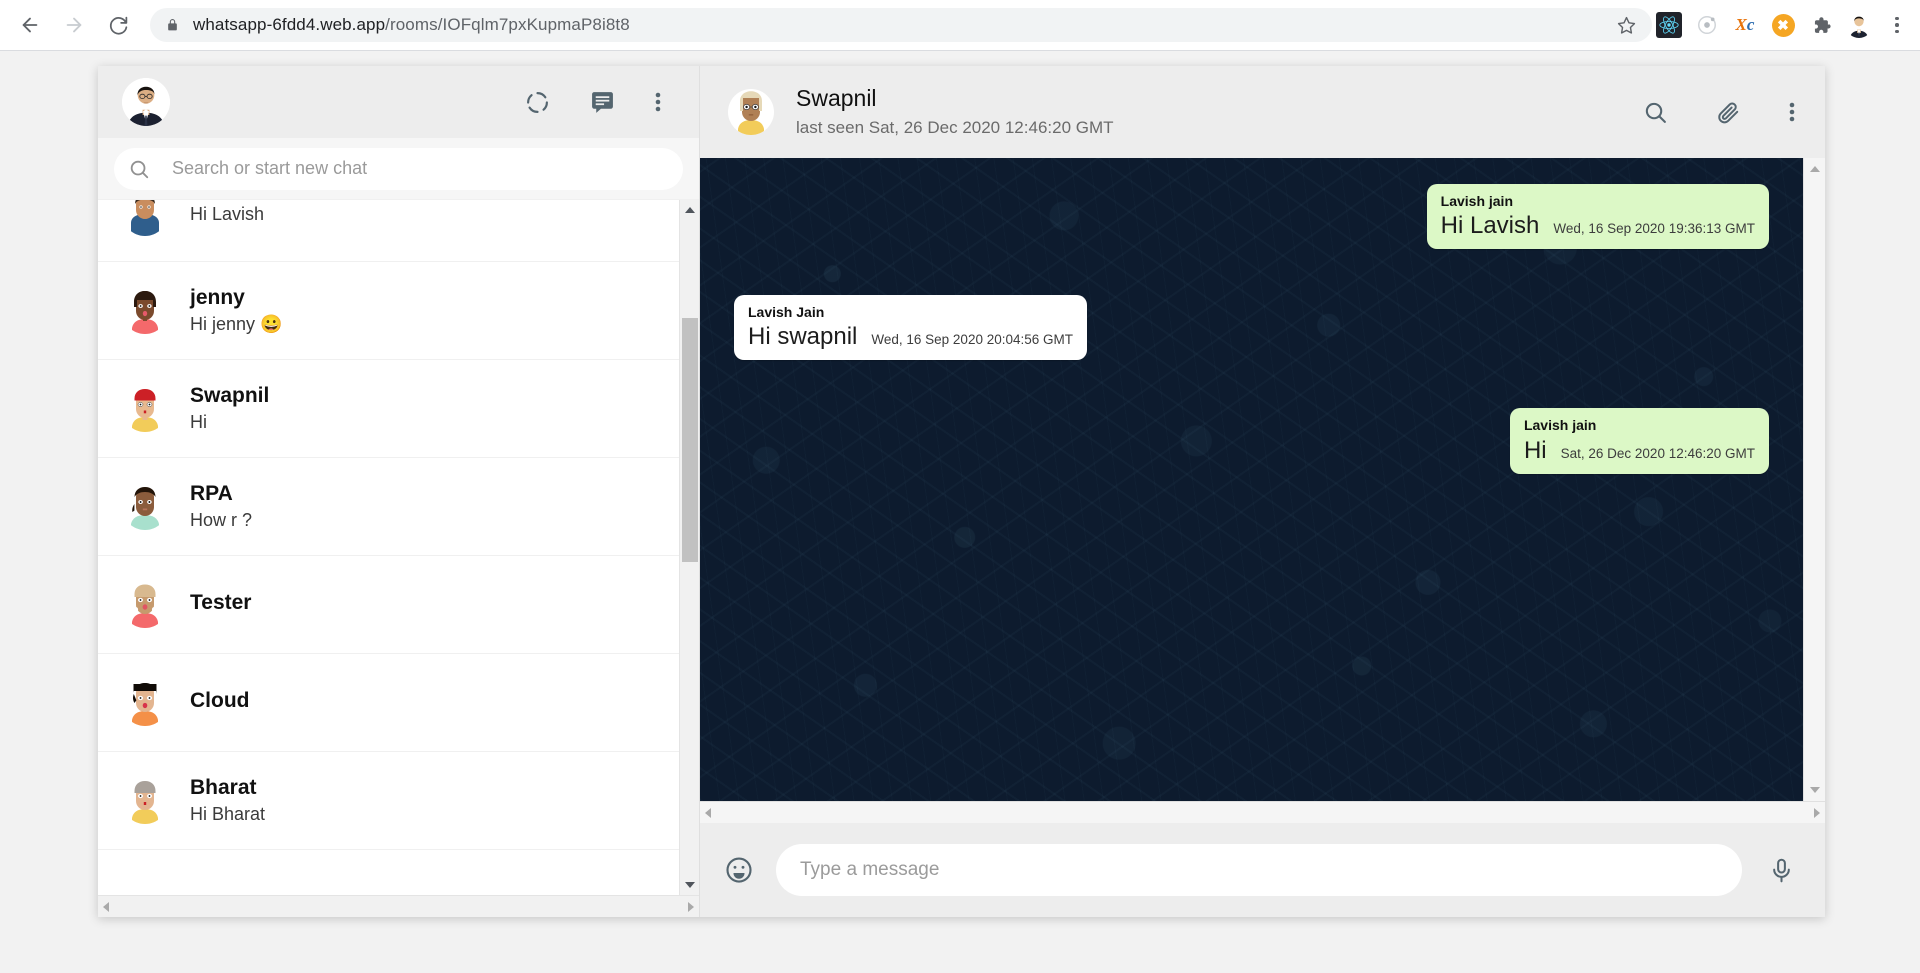 This screenshot has width=1920, height=973. Describe the element at coordinates (1654, 229) in the screenshot. I see `message-timestamp: Wed, 16 Sep 2020 19:36:13 GMT` at that location.